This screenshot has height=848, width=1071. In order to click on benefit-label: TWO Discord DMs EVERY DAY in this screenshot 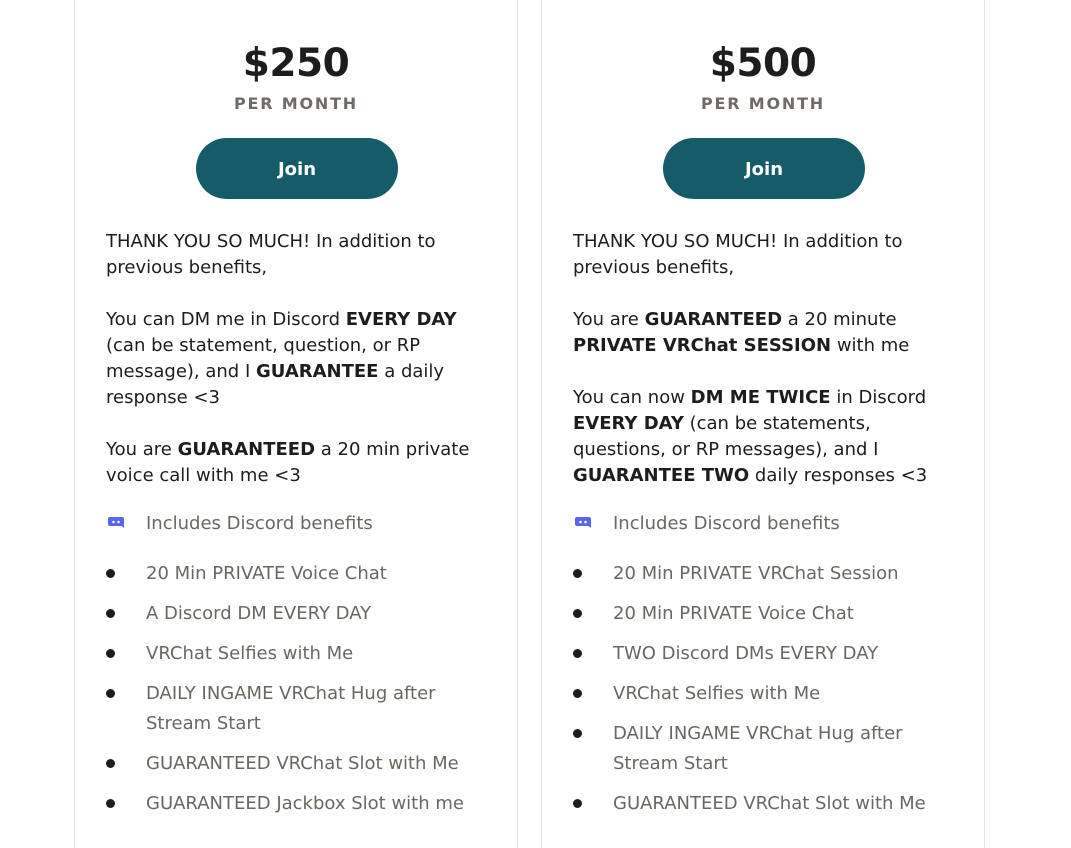, I will do `click(746, 653)`.